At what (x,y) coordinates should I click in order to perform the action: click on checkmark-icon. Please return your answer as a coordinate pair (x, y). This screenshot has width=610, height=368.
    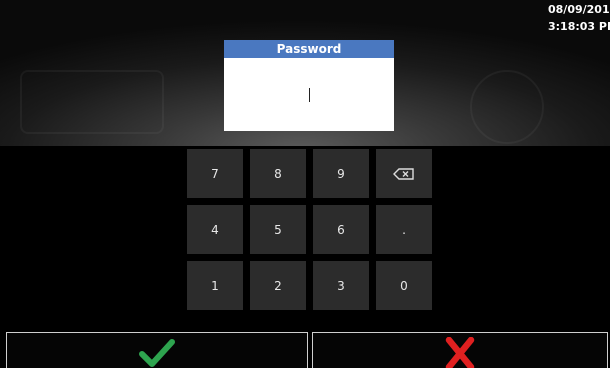
    Looking at the image, I should click on (157, 353).